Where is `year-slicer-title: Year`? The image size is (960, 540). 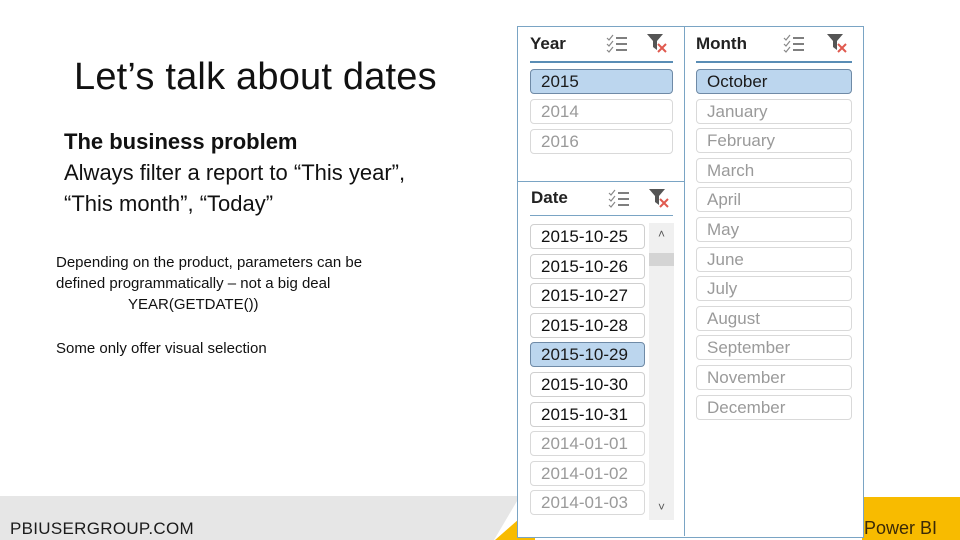
year-slicer-title: Year is located at coordinates (548, 43).